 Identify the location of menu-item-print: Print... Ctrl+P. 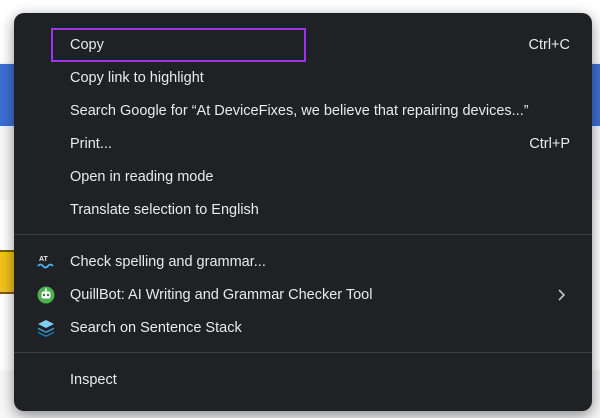
(303, 144).